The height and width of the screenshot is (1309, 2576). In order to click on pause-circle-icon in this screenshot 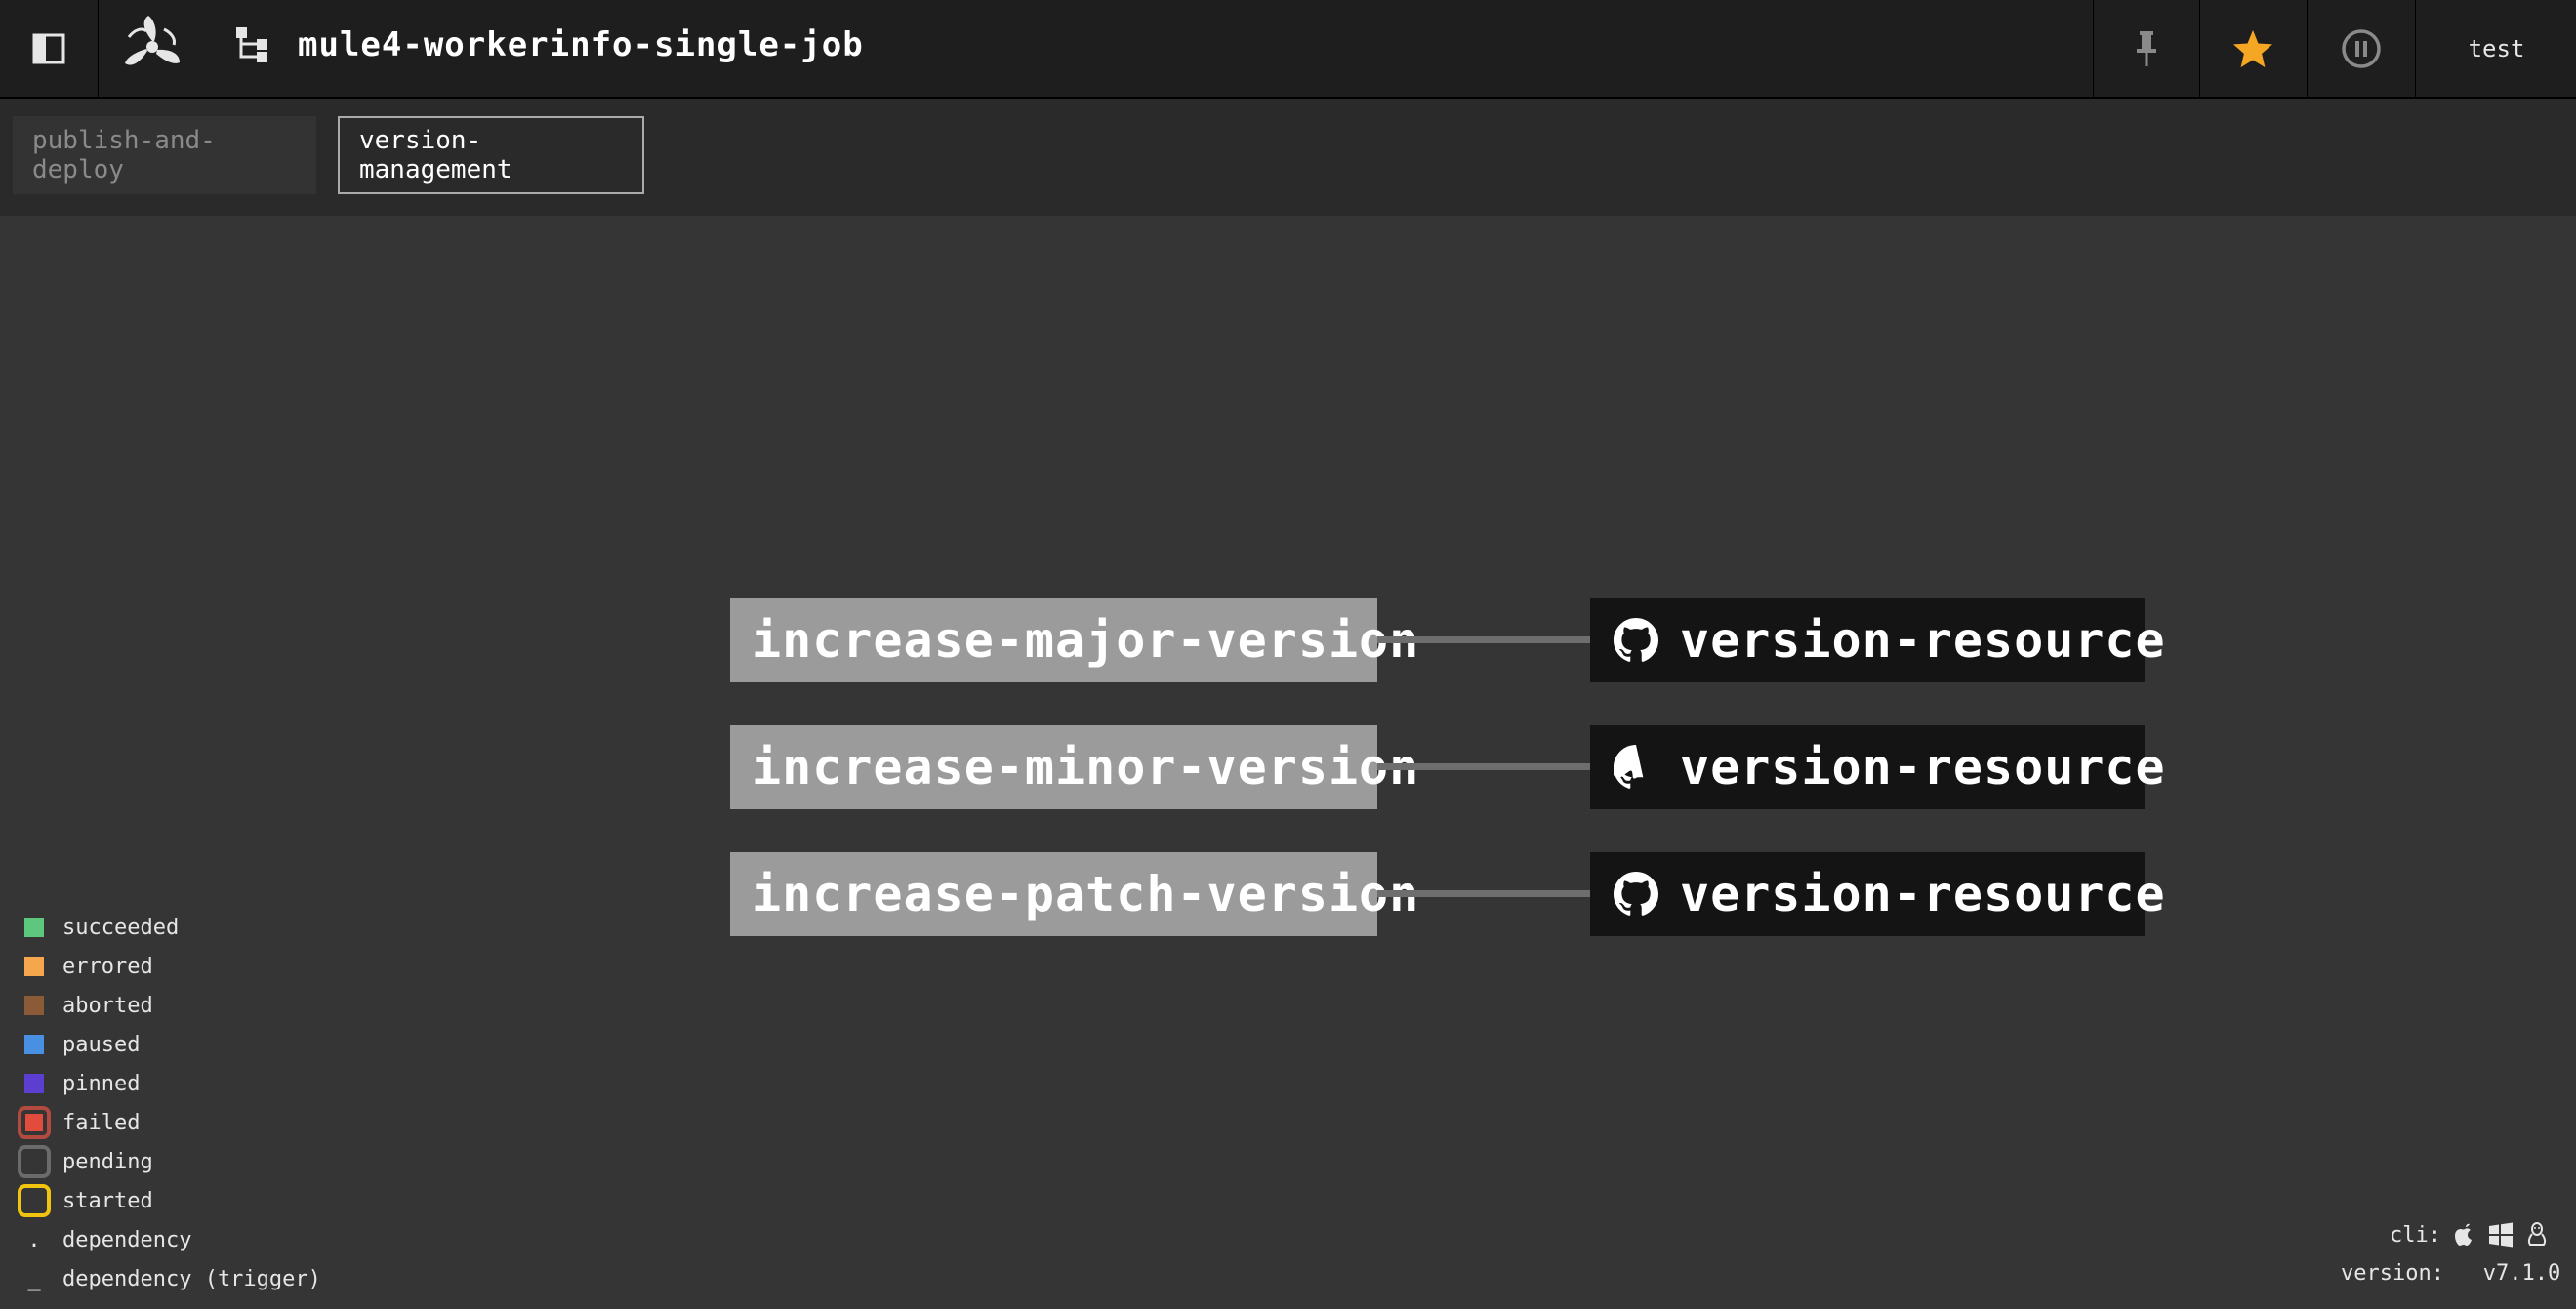, I will do `click(2361, 48)`.